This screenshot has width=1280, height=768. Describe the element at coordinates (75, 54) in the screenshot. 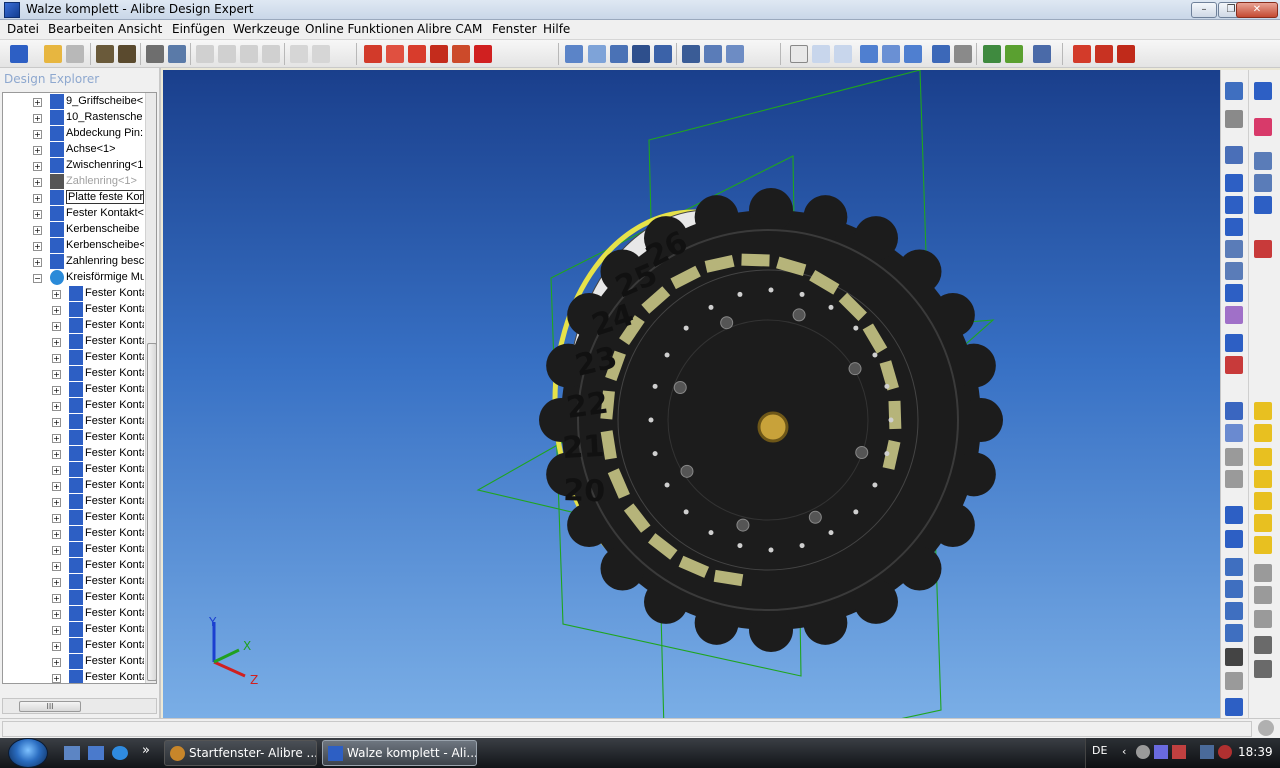

I see `save-icon` at that location.